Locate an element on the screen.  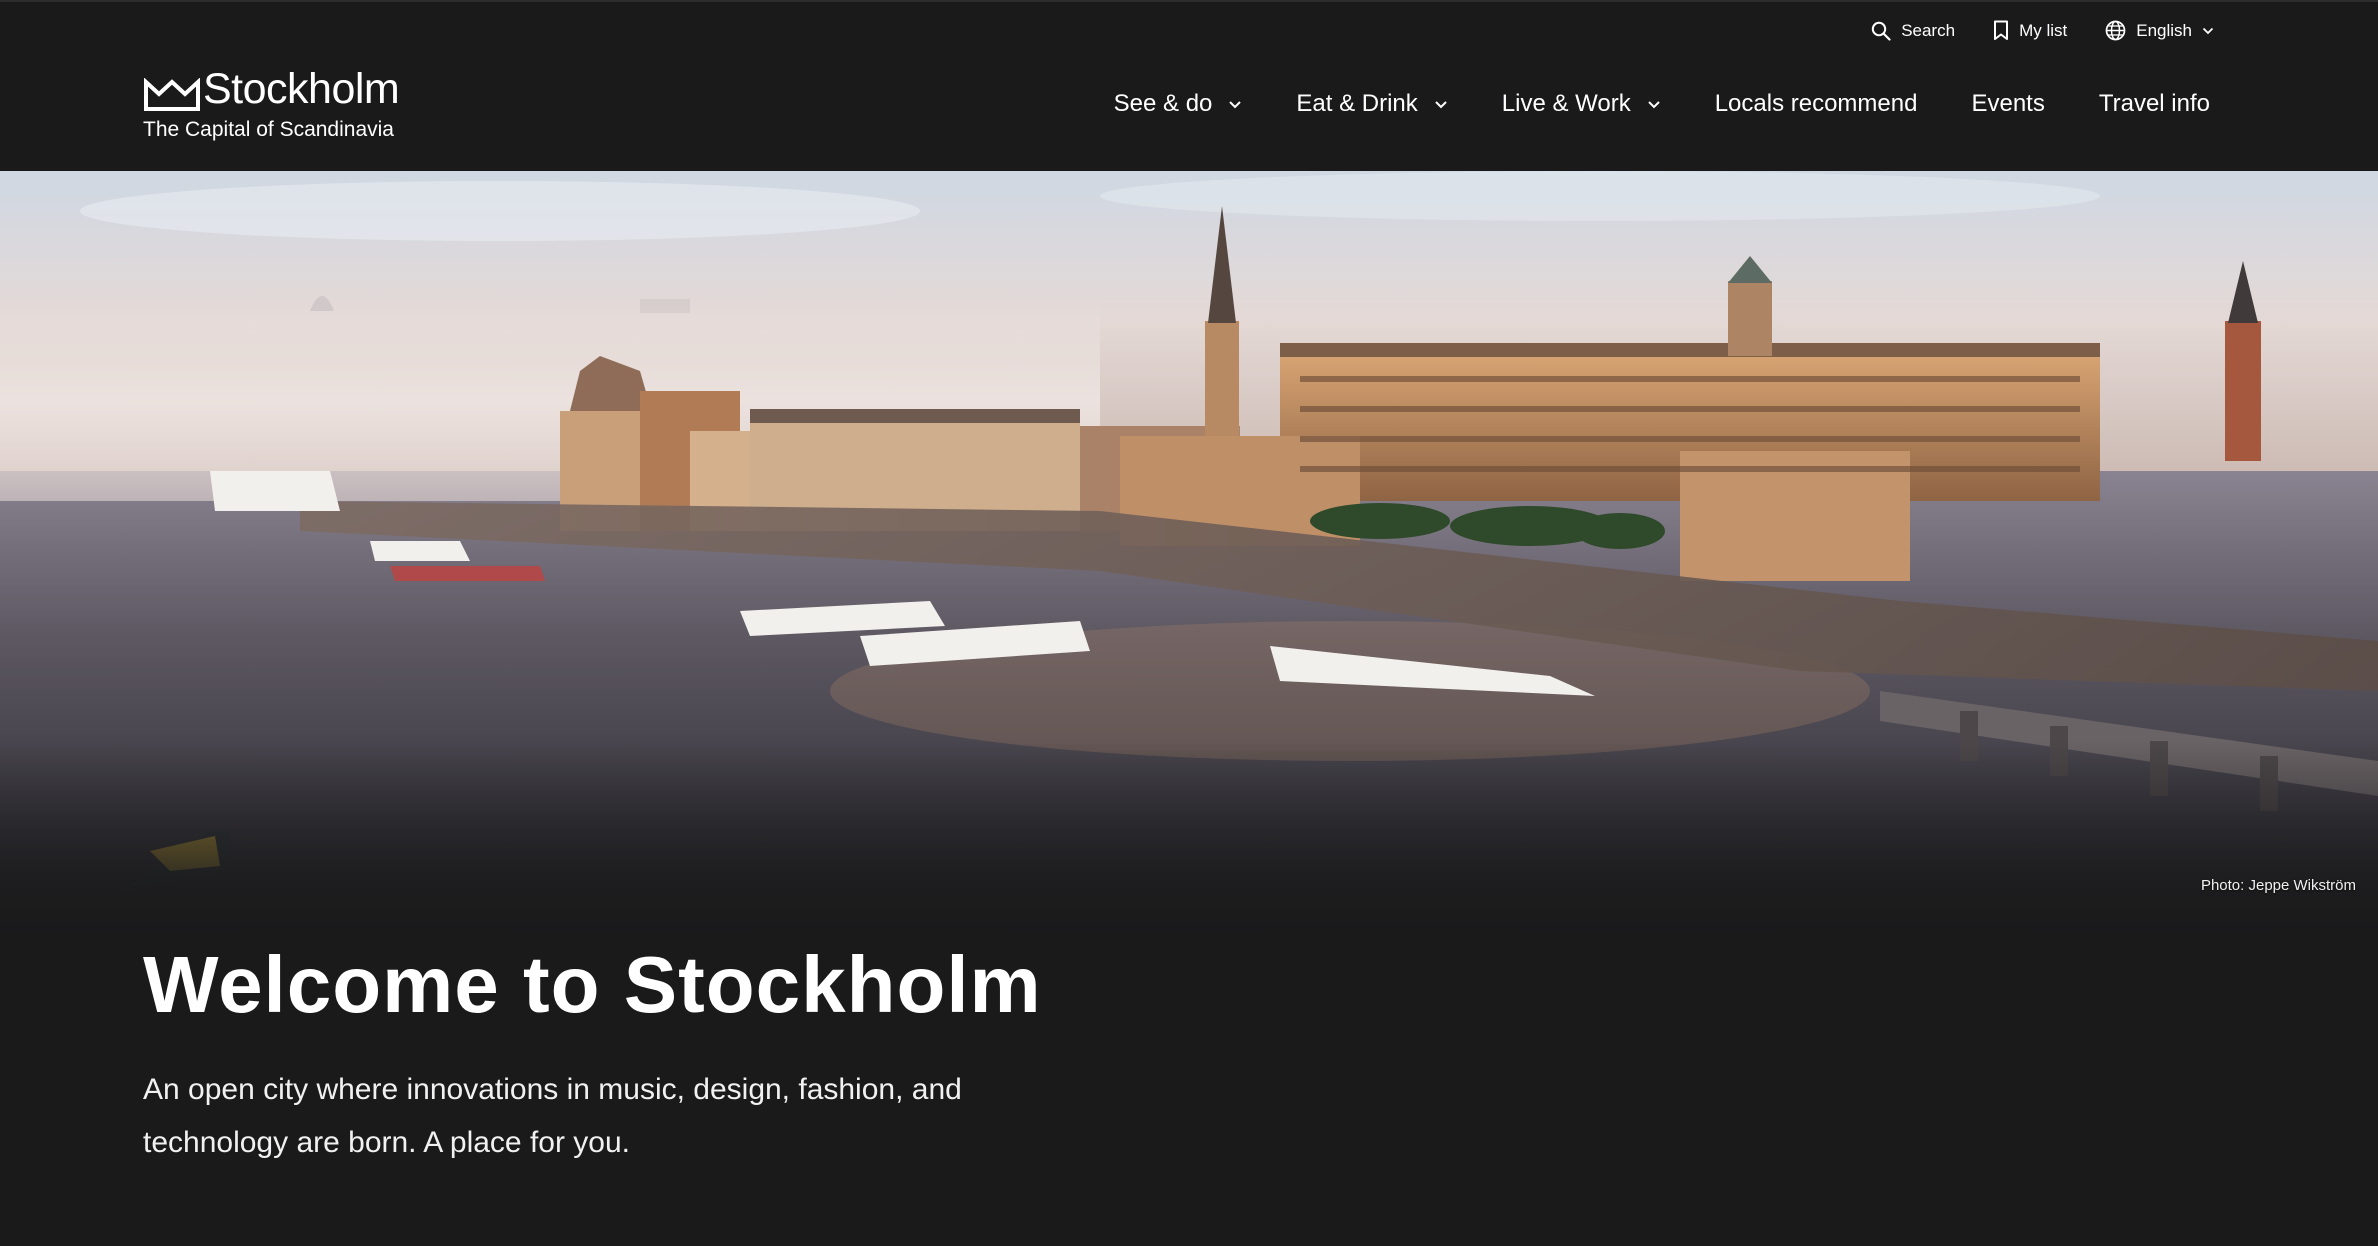
nav-see-do-label: See & do is located at coordinates (1163, 103).